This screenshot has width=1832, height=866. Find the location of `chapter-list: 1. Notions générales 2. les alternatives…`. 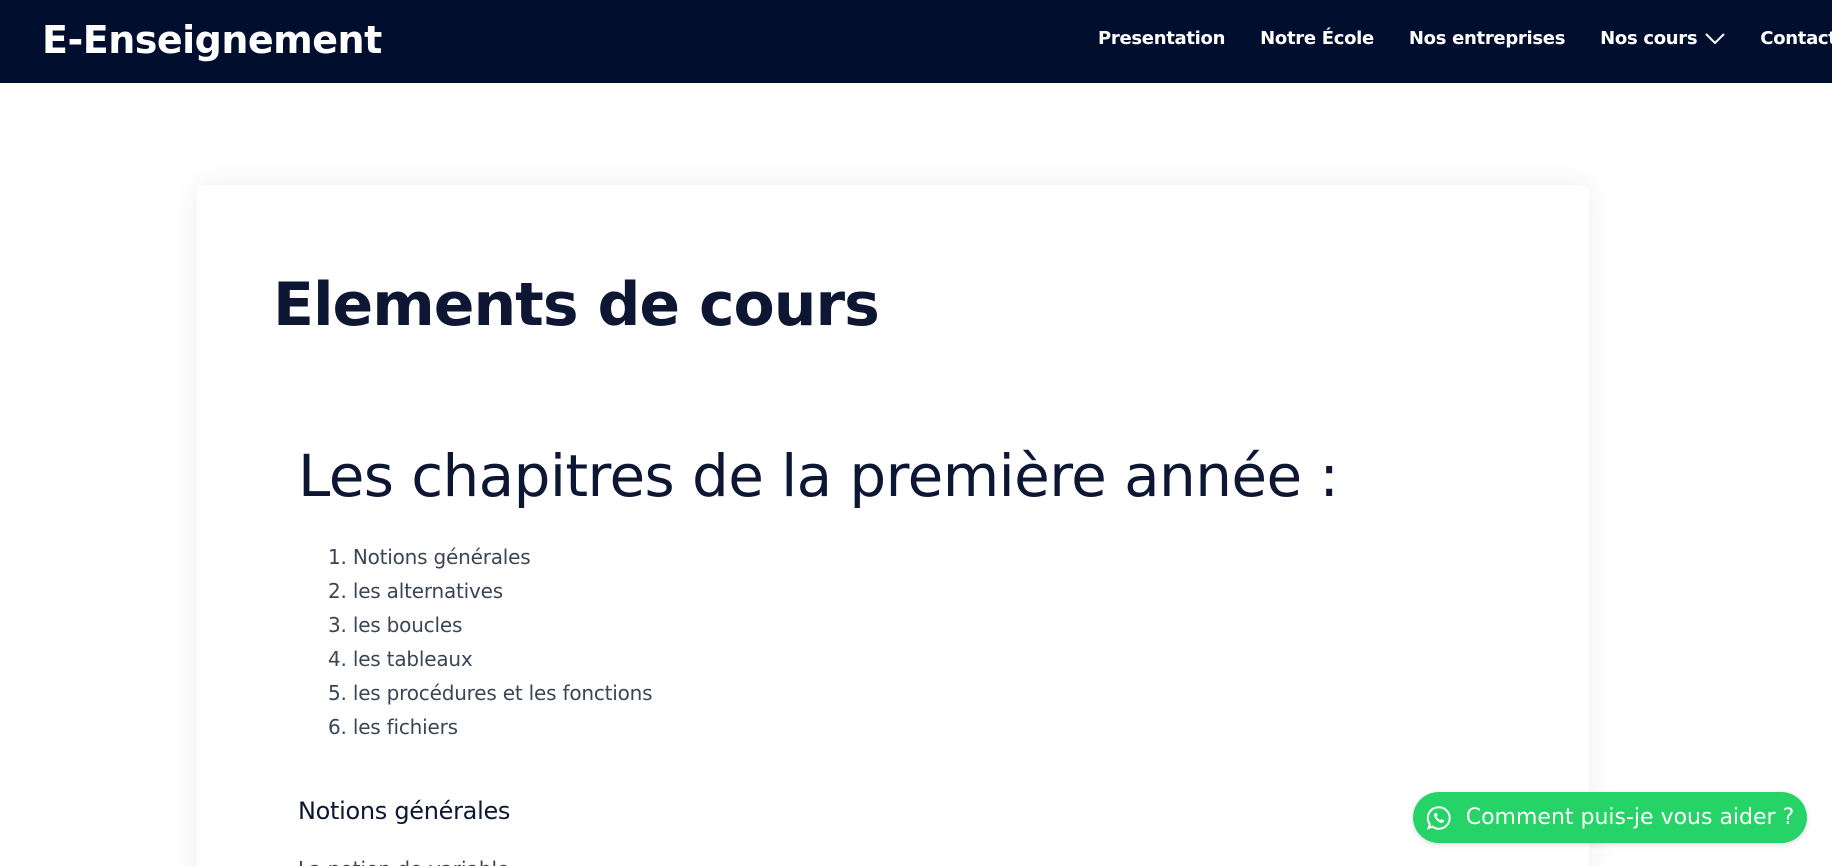

chapter-list: 1. Notions générales 2. les alternatives… is located at coordinates (490, 642).